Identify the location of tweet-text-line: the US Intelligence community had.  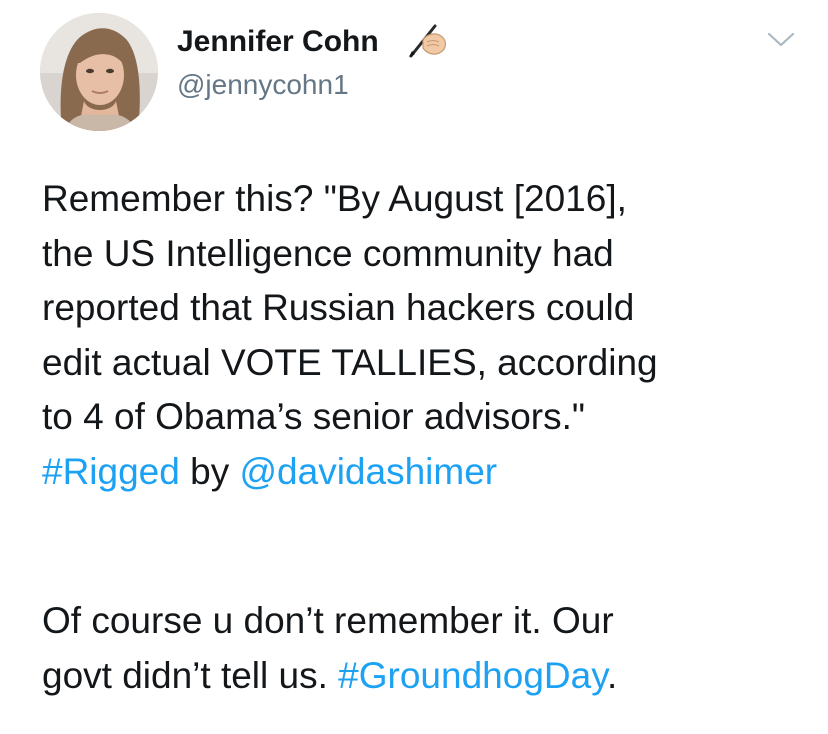
(328, 253).